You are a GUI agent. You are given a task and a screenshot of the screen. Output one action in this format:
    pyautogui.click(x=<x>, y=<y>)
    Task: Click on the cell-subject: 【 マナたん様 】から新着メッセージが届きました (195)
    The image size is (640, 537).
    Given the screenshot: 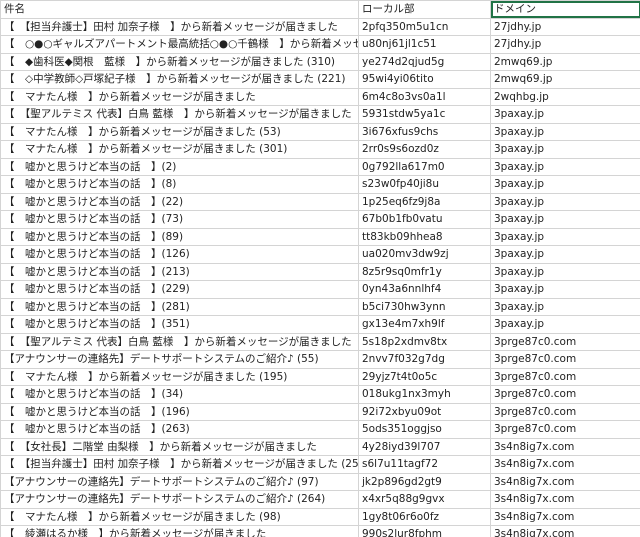 What is the action you would take?
    pyautogui.click(x=179, y=376)
    